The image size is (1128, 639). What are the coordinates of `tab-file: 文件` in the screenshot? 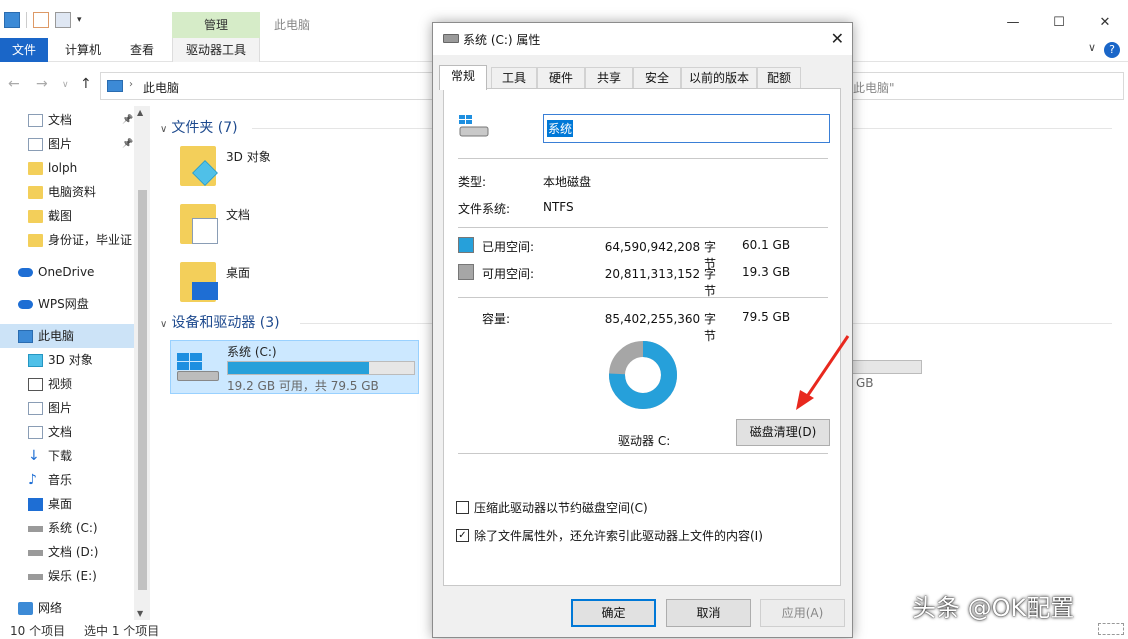 It's located at (24, 50).